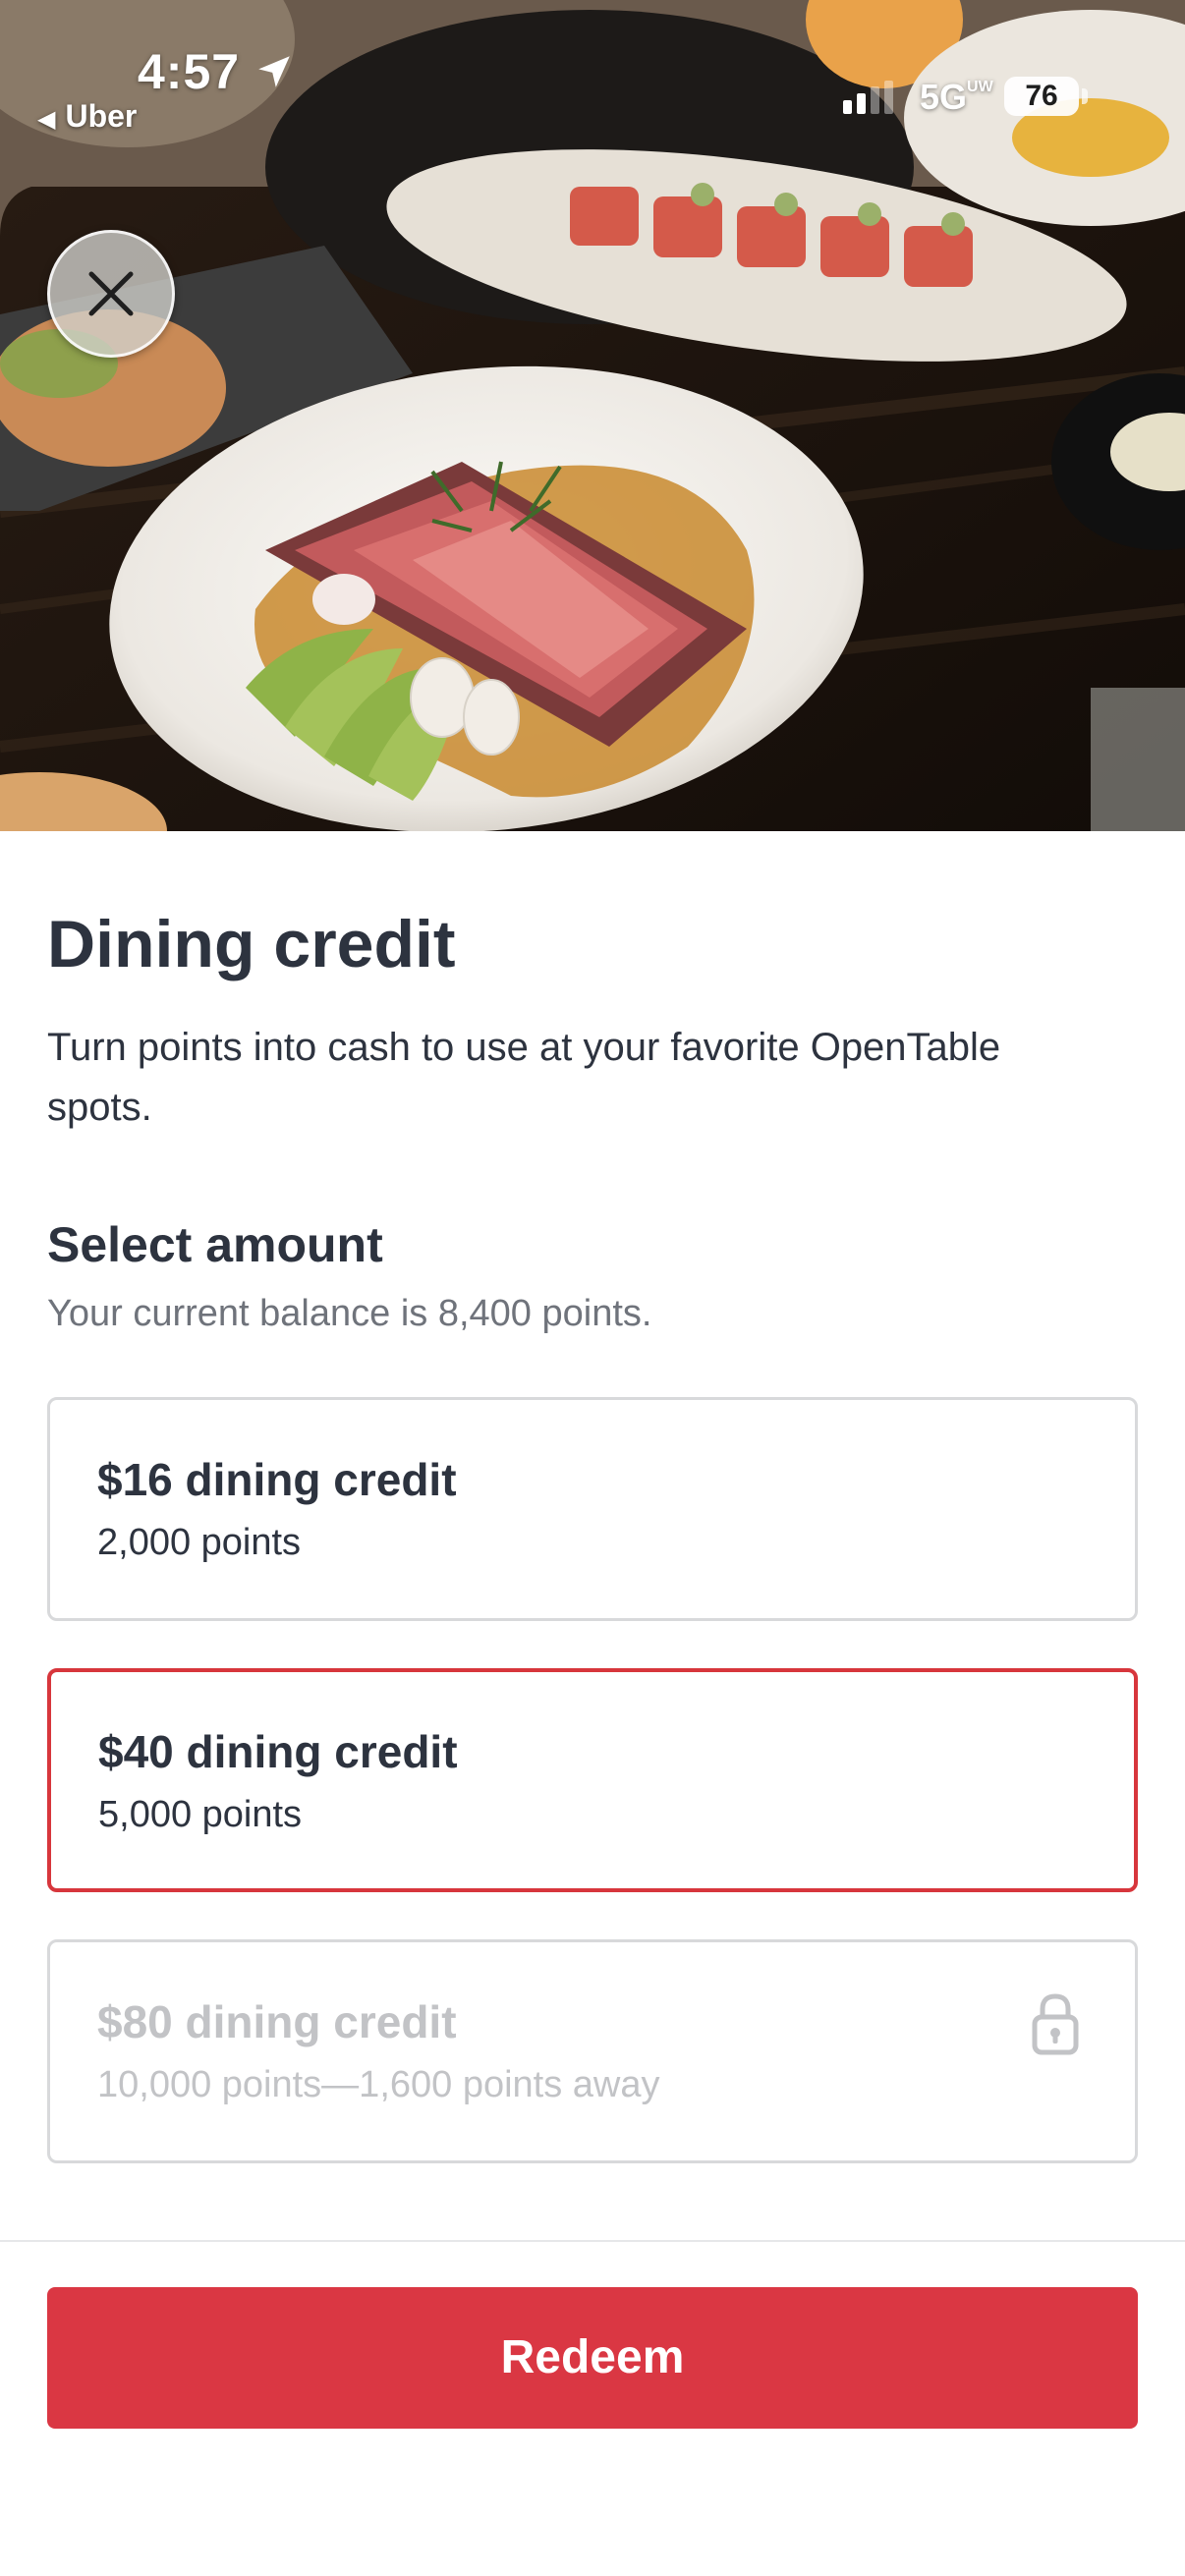 Image resolution: width=1185 pixels, height=2576 pixels. I want to click on option-points: 10,000 points—1,600 points away, so click(379, 2084).